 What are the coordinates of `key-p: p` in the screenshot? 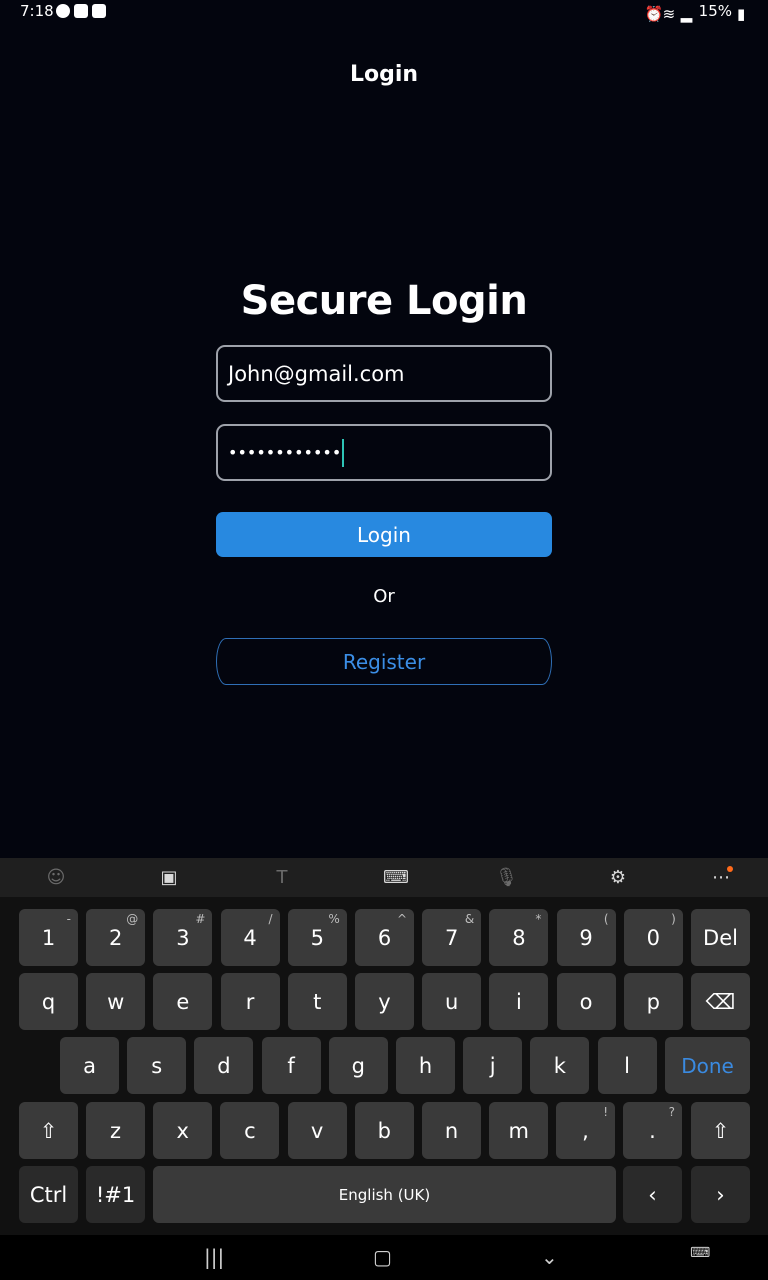 It's located at (653, 1001).